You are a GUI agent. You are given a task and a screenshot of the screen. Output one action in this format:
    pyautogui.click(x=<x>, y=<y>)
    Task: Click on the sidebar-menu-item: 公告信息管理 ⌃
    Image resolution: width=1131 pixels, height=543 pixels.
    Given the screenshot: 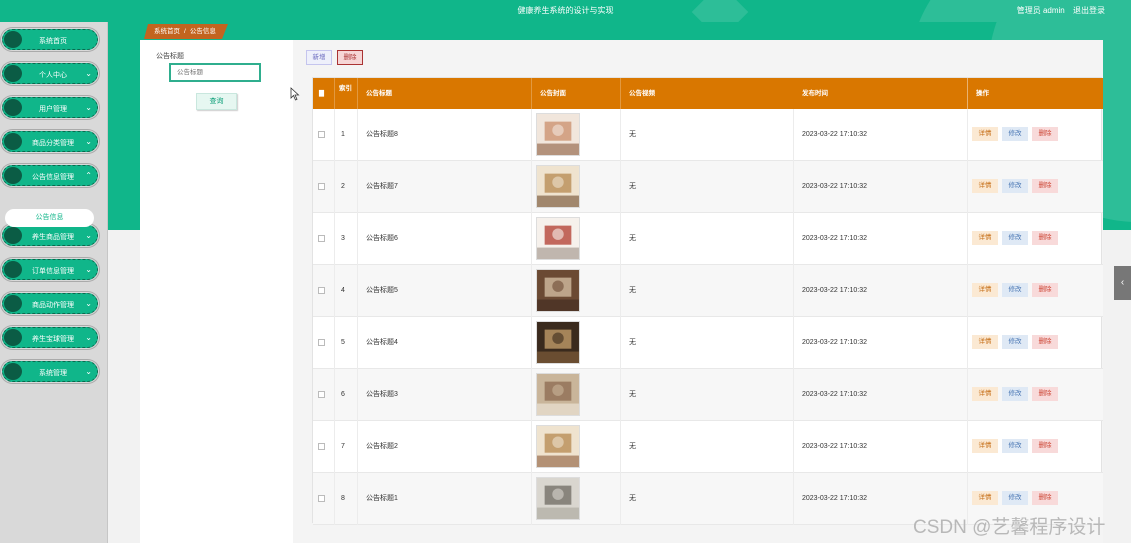 What is the action you would take?
    pyautogui.click(x=50, y=175)
    